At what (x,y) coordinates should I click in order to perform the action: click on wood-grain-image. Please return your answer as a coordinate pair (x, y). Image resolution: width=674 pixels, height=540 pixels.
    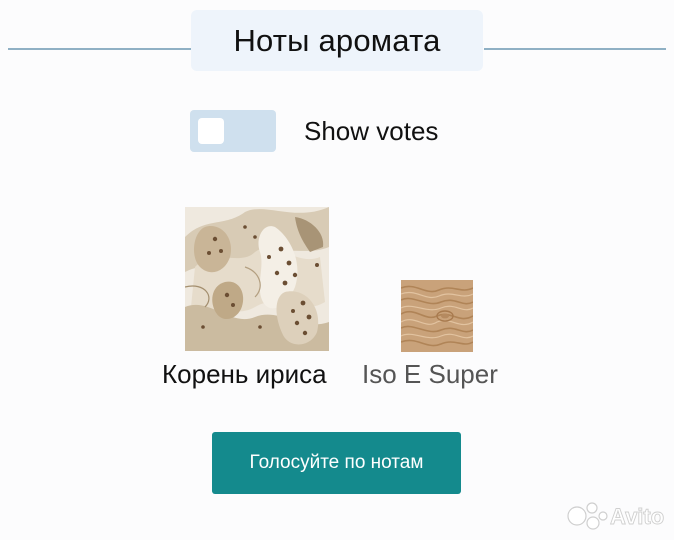
    Looking at the image, I should click on (437, 316).